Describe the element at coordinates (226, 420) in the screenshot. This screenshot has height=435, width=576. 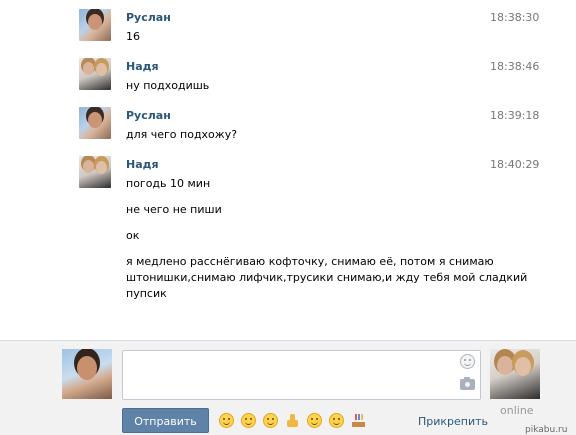
I see `smile-emoji-icon` at that location.